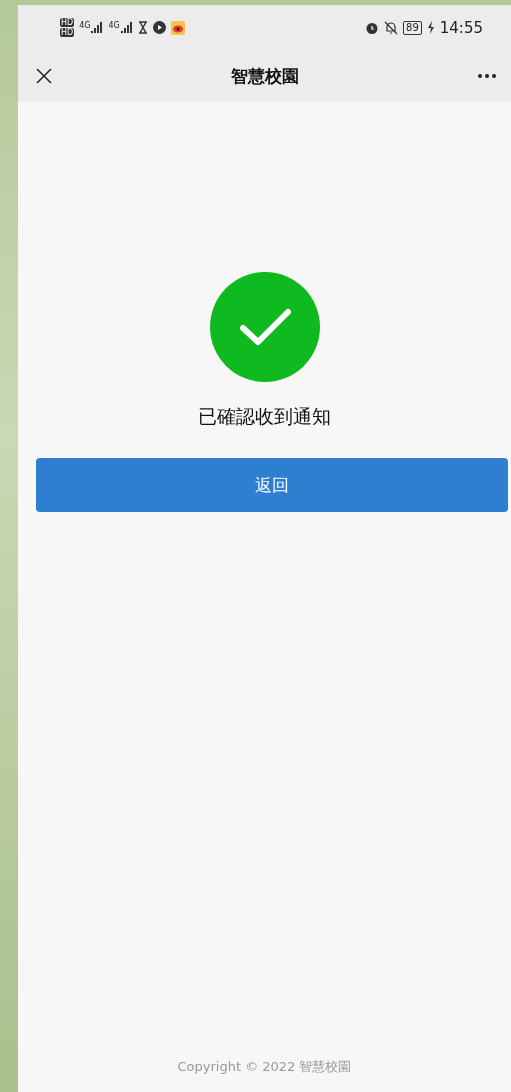 The height and width of the screenshot is (1092, 511). Describe the element at coordinates (430, 27) in the screenshot. I see `charging-icon` at that location.